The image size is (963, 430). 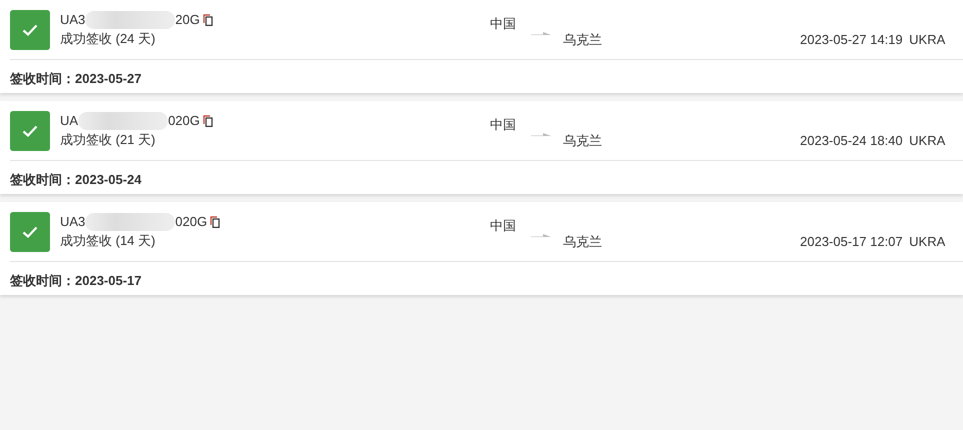 I want to click on event-time: 2023-05-24 18:40, so click(x=851, y=141).